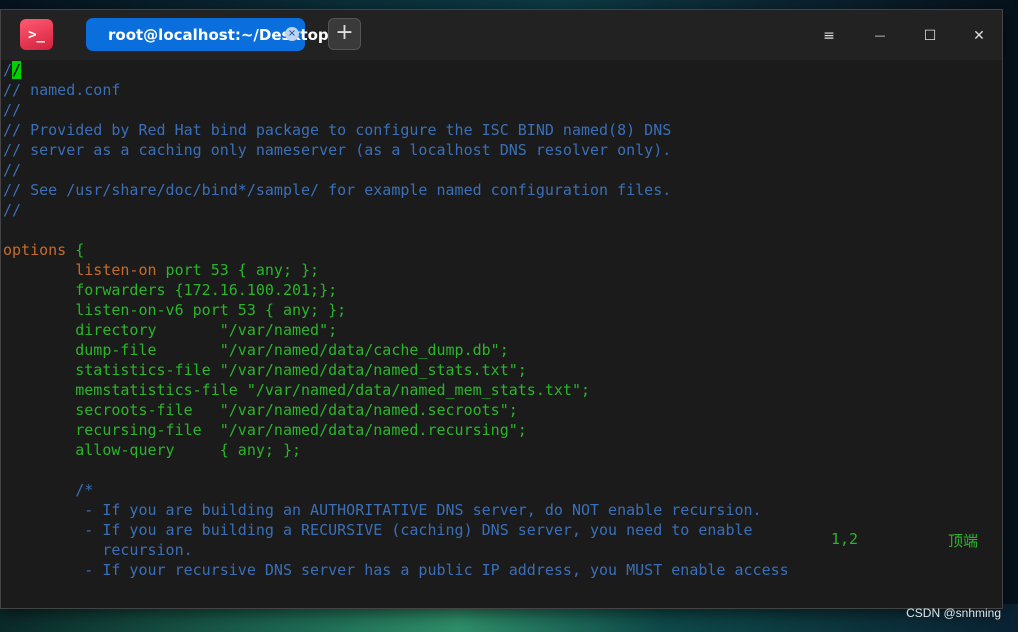  What do you see at coordinates (880, 36) in the screenshot?
I see `minimize-button: —` at bounding box center [880, 36].